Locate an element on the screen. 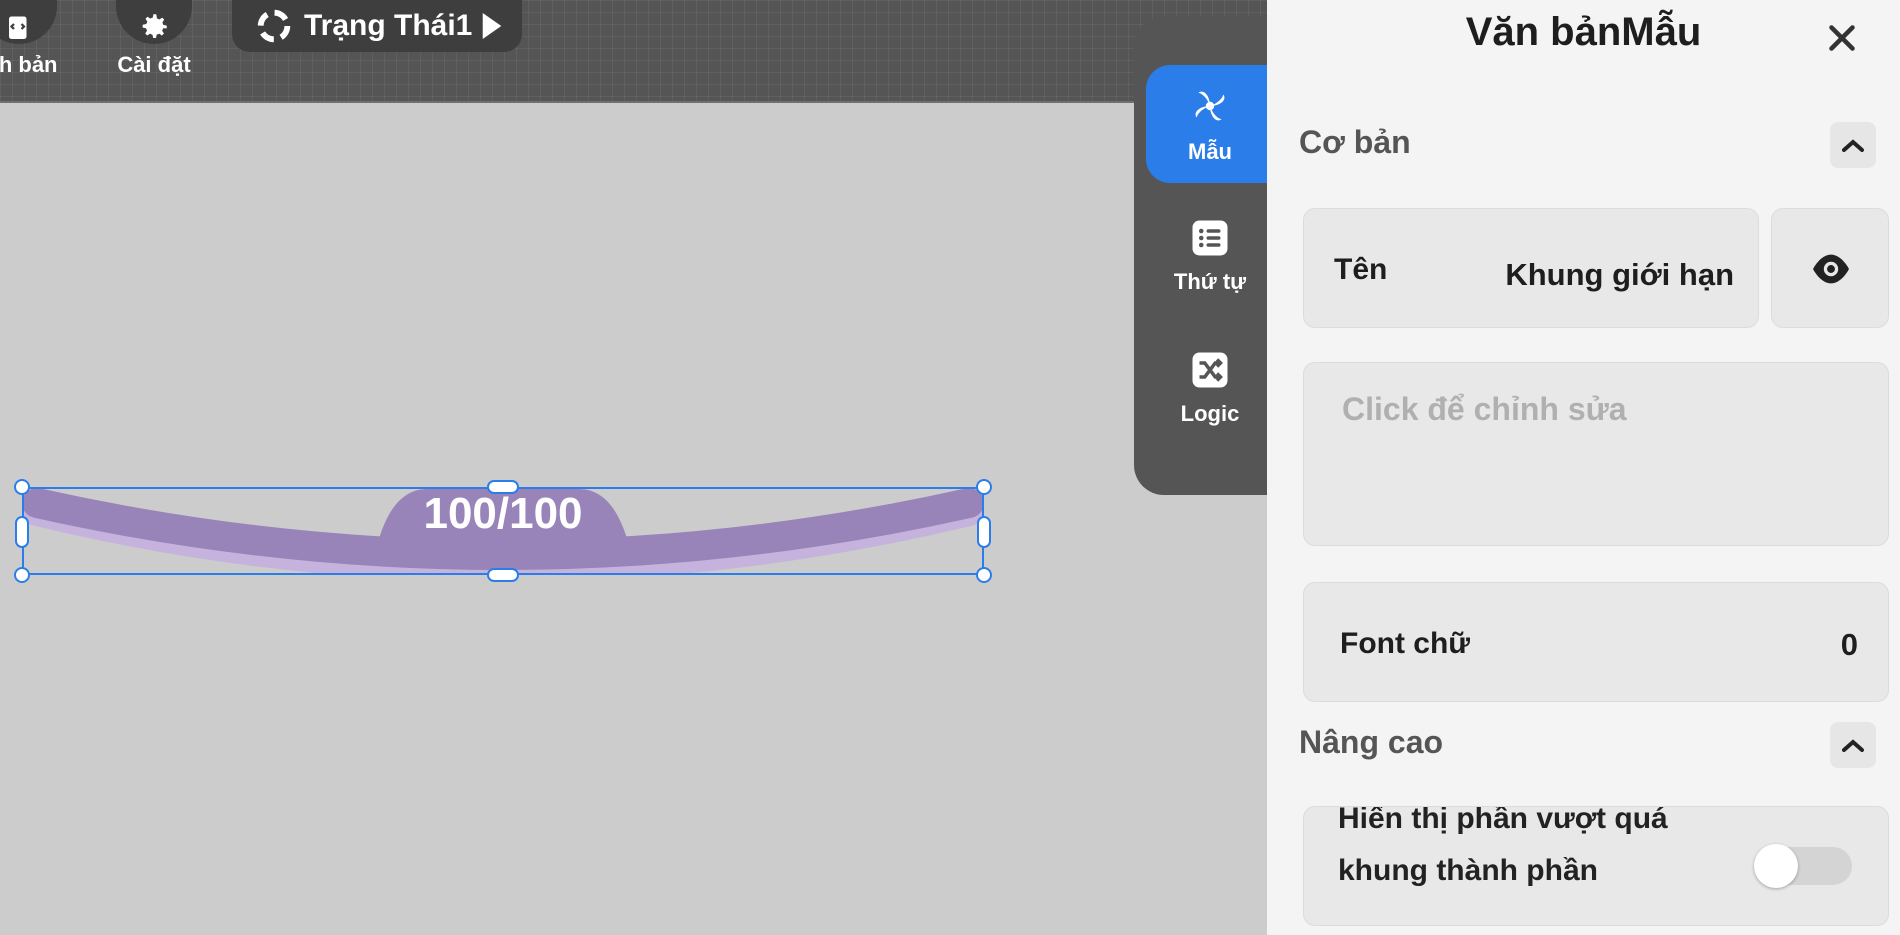 The height and width of the screenshot is (935, 1900). visibility-toggle-button is located at coordinates (1830, 268).